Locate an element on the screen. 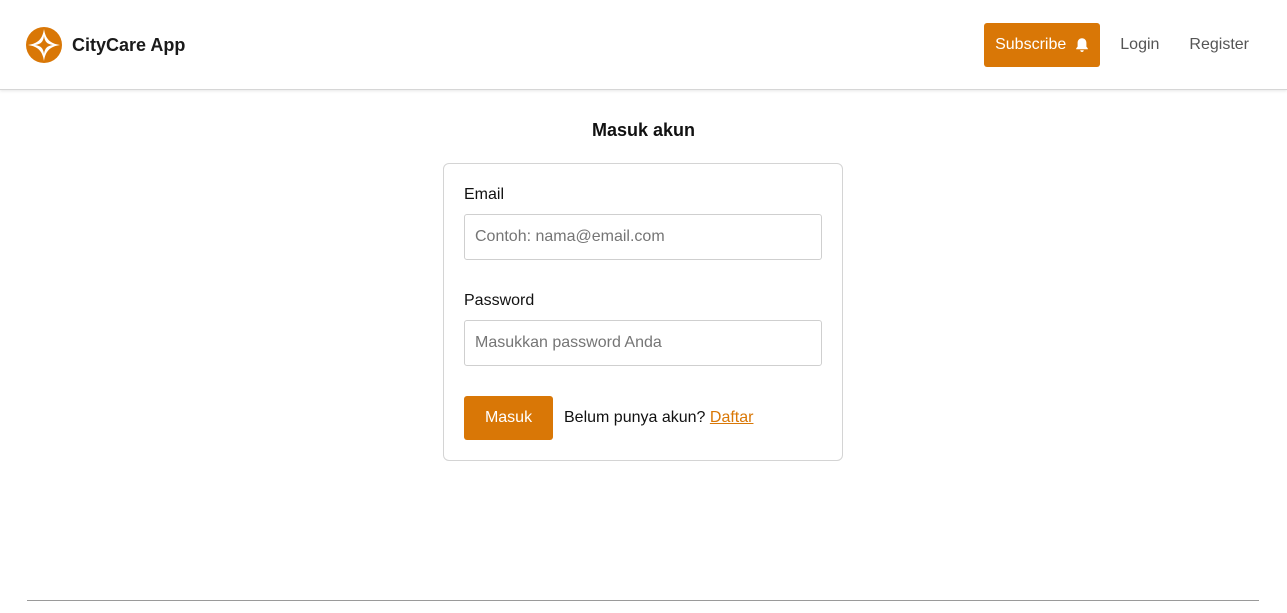  nav-register-link: Register is located at coordinates (1219, 45).